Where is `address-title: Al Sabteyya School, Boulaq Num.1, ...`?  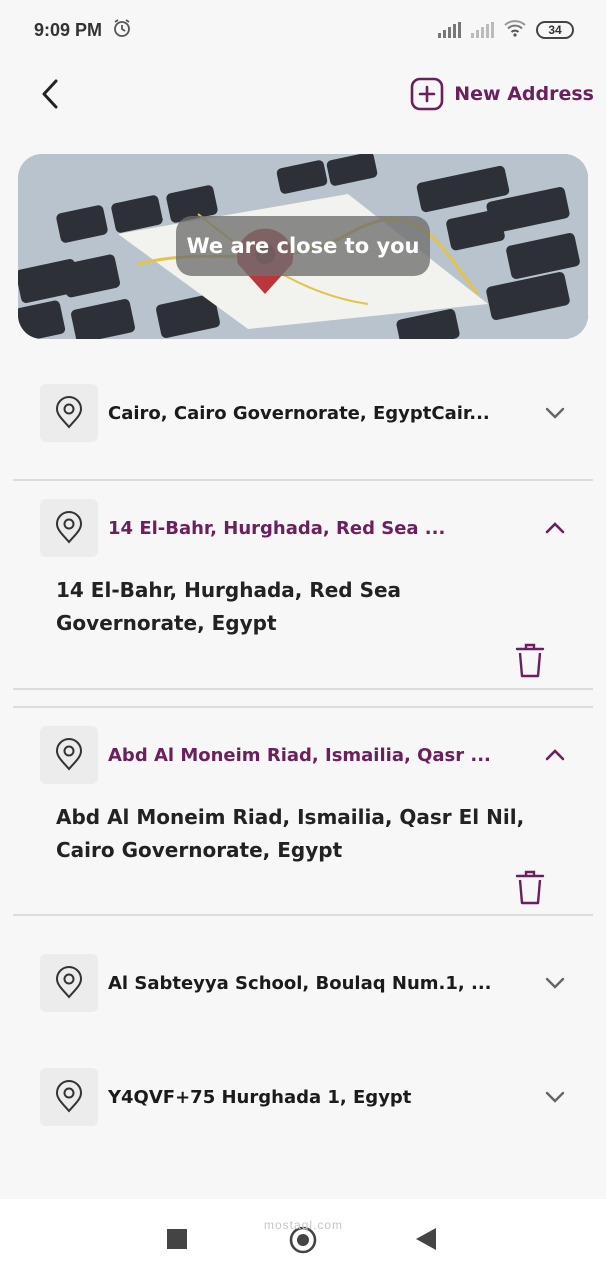
address-title: Al Sabteyya School, Boulaq Num.1, ... is located at coordinates (300, 983).